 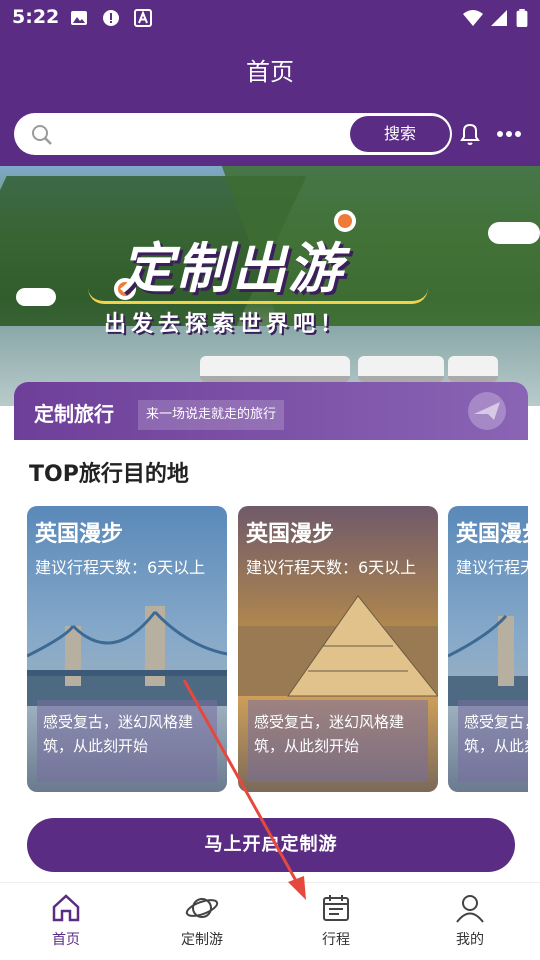 I want to click on user-icon, so click(x=470, y=909).